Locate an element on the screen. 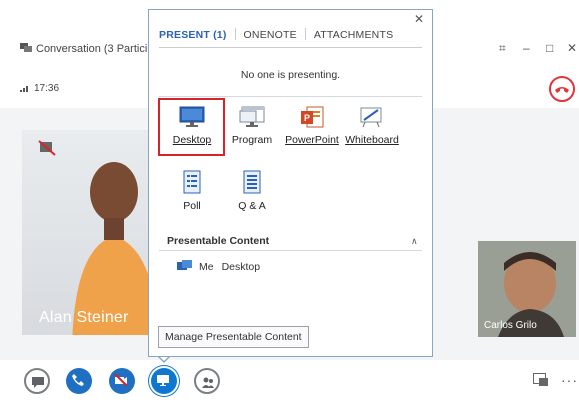 Image resolution: width=579 pixels, height=404 pixels. option-qa-label: Q & A is located at coordinates (252, 206).